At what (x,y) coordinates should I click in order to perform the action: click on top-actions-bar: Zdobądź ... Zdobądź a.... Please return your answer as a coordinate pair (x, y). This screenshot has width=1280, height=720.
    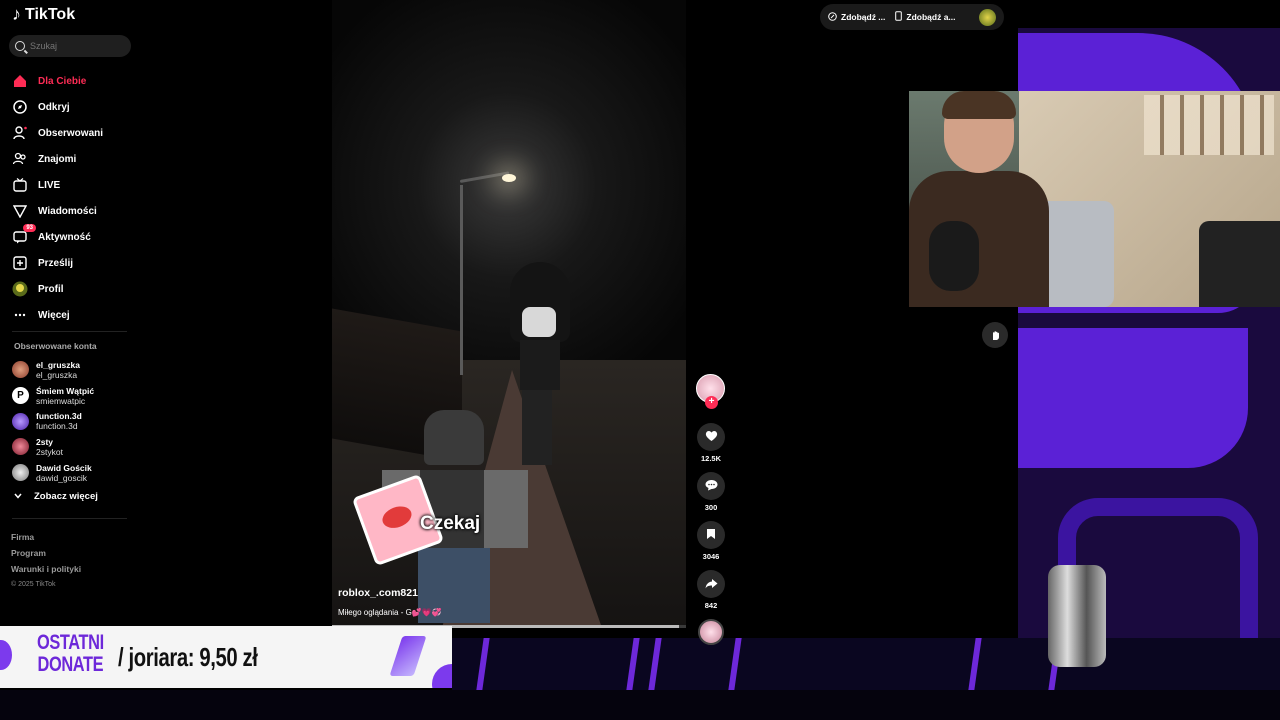
    Looking at the image, I should click on (912, 17).